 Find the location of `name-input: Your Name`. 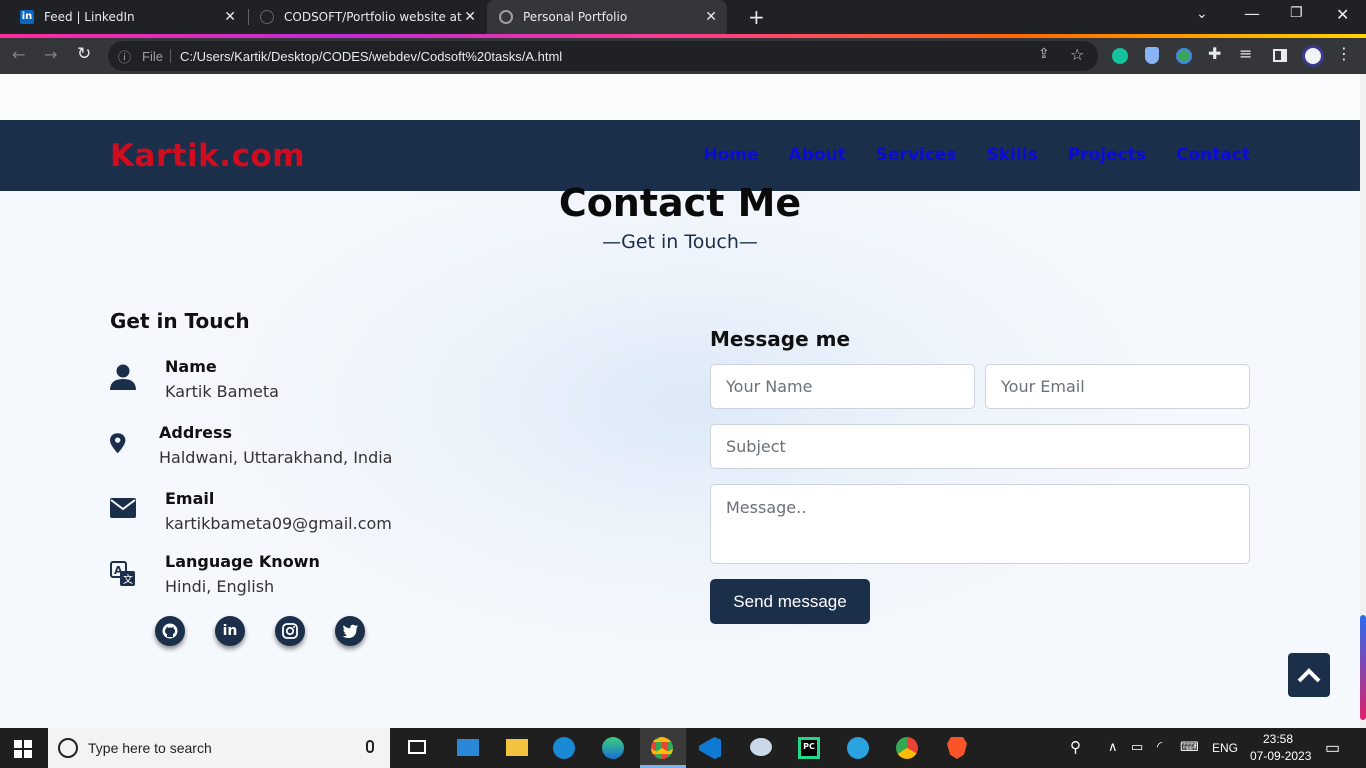

name-input: Your Name is located at coordinates (842, 386).